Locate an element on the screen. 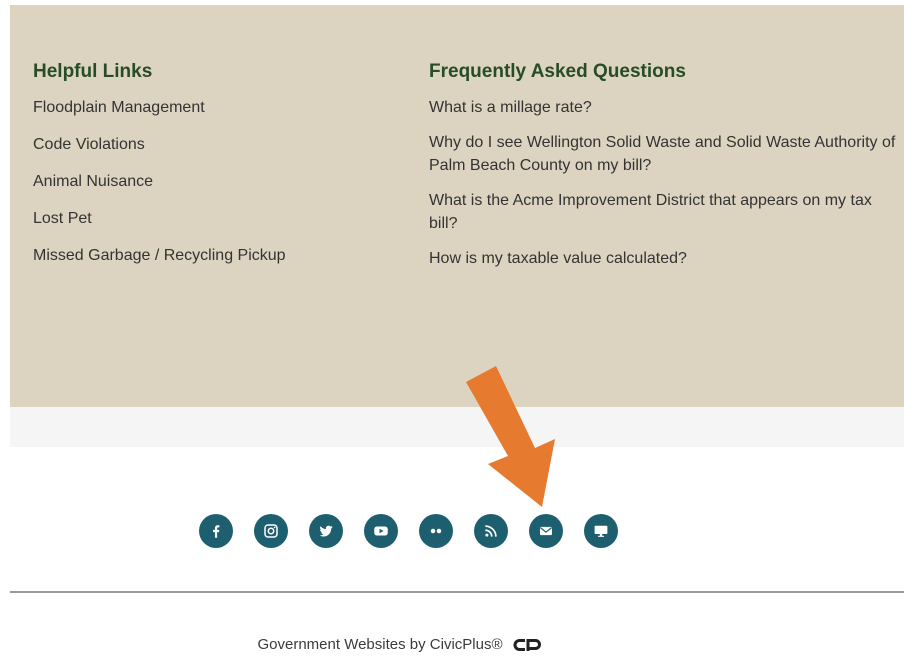 This screenshot has height=656, width=904. helpful-link-missed-garbage: Missed Garbage / Recycling Pickup is located at coordinates (203, 255).